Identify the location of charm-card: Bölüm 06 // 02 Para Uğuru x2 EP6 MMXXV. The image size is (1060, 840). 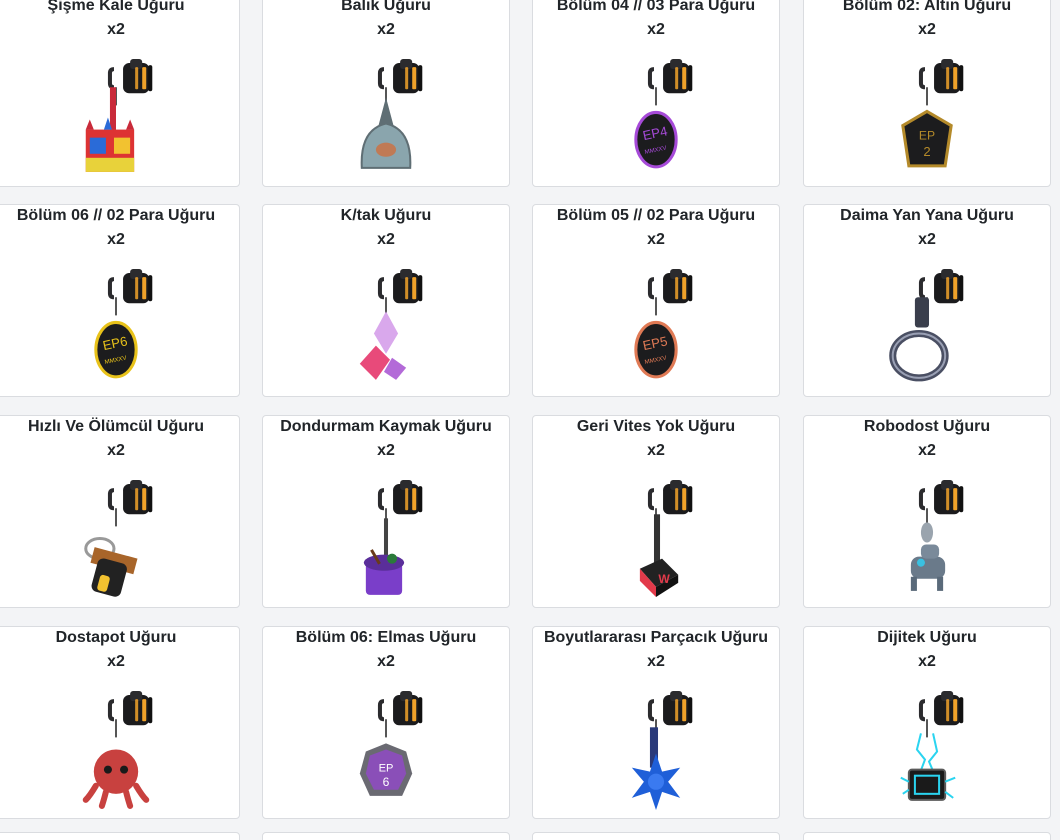
(120, 300).